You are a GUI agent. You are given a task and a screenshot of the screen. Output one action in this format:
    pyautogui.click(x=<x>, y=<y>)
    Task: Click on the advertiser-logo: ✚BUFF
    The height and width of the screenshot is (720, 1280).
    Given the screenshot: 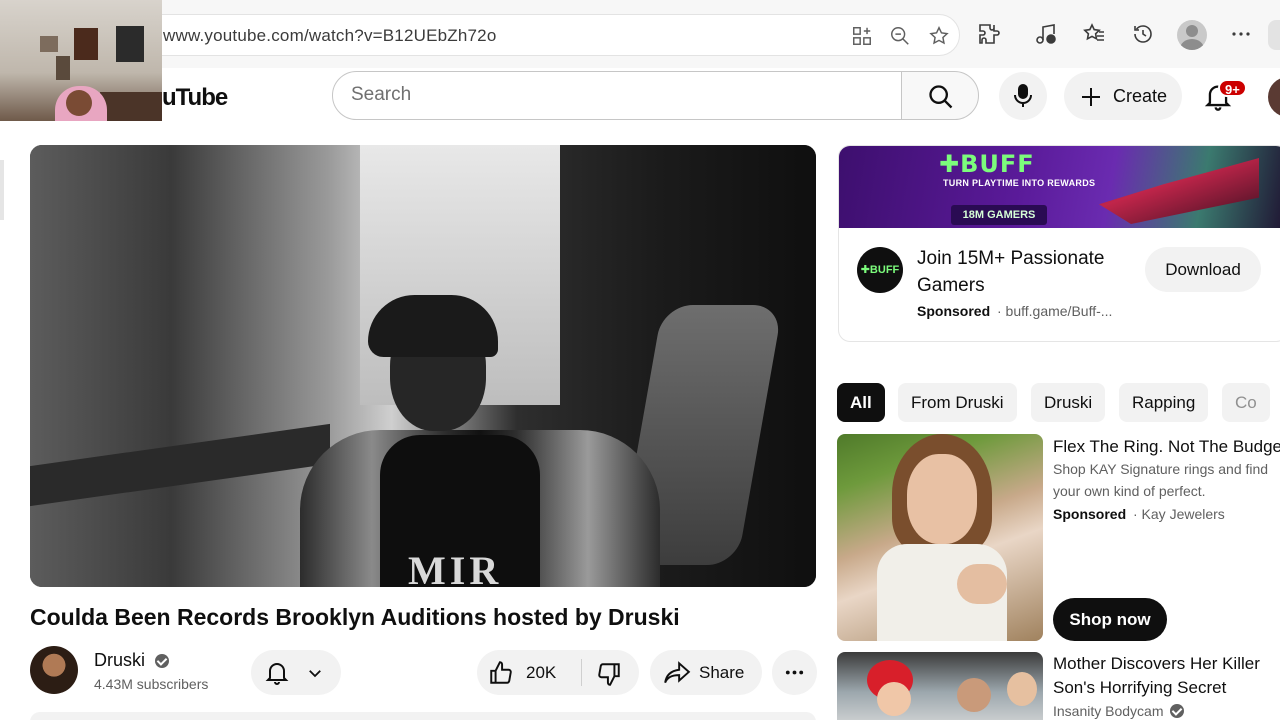 What is the action you would take?
    pyautogui.click(x=880, y=270)
    